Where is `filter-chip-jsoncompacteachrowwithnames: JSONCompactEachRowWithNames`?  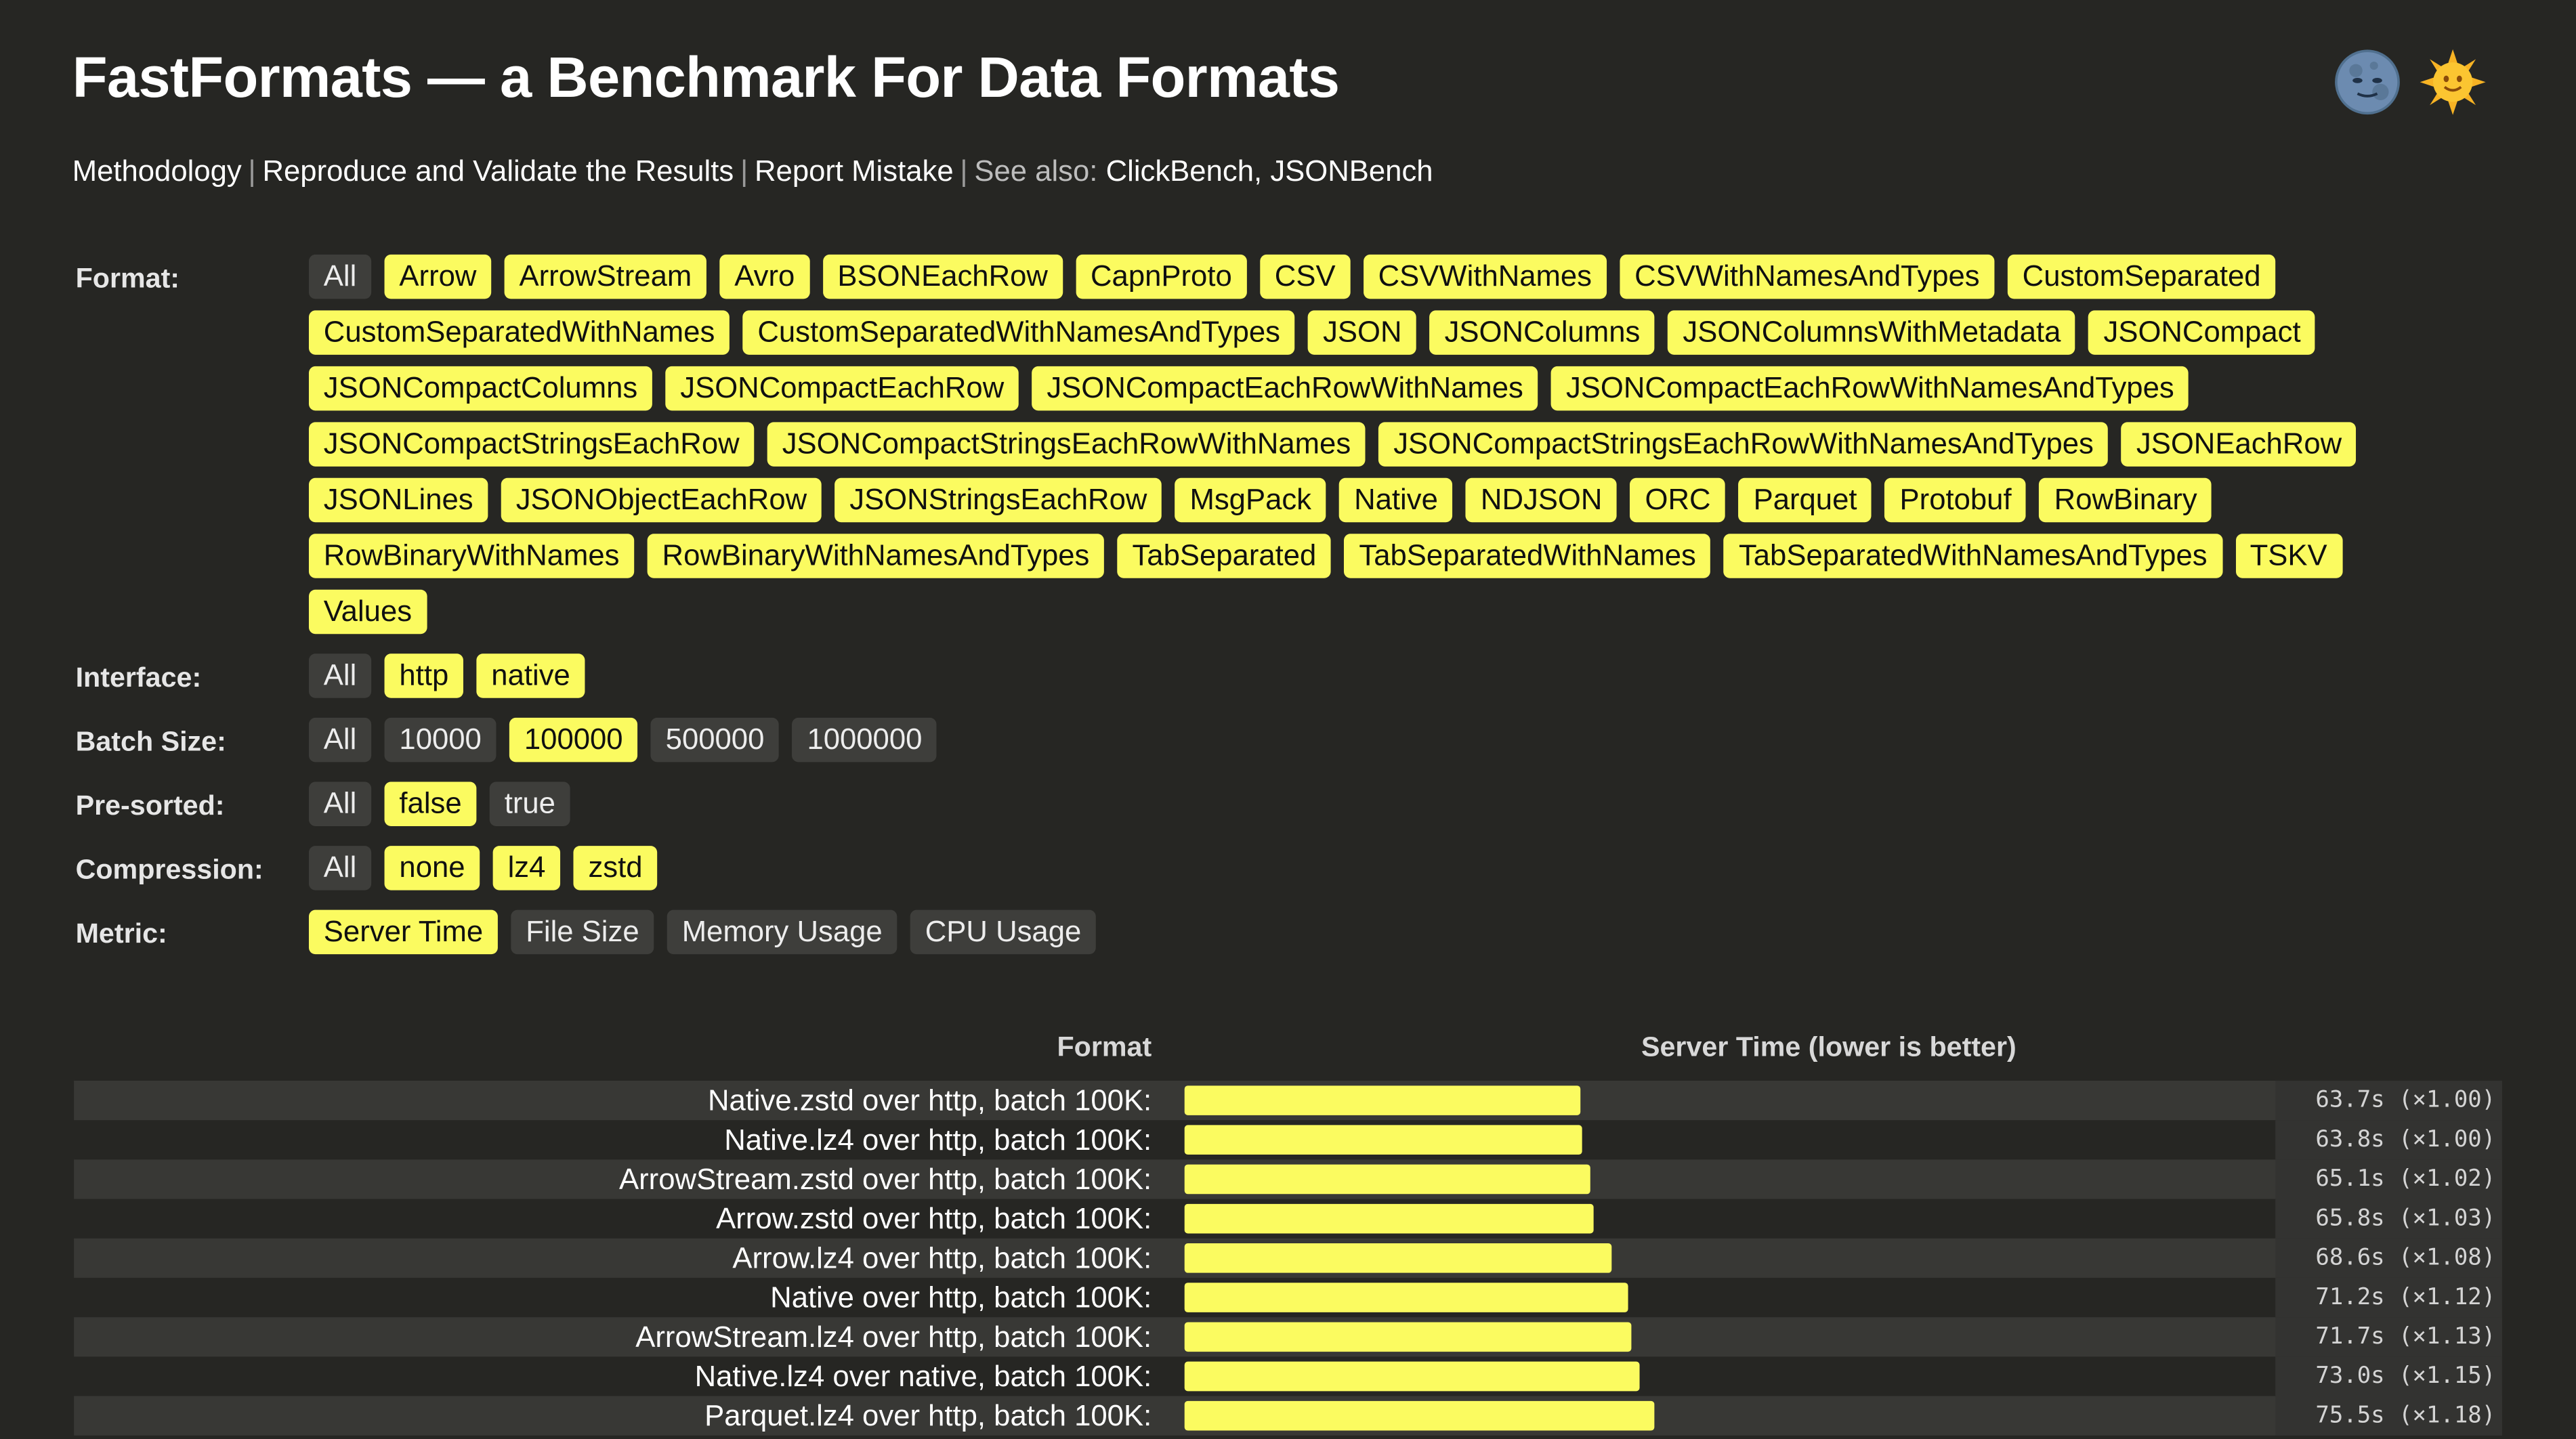
filter-chip-jsoncompacteachrowwithnames: JSONCompactEachRowWithNames is located at coordinates (1285, 388).